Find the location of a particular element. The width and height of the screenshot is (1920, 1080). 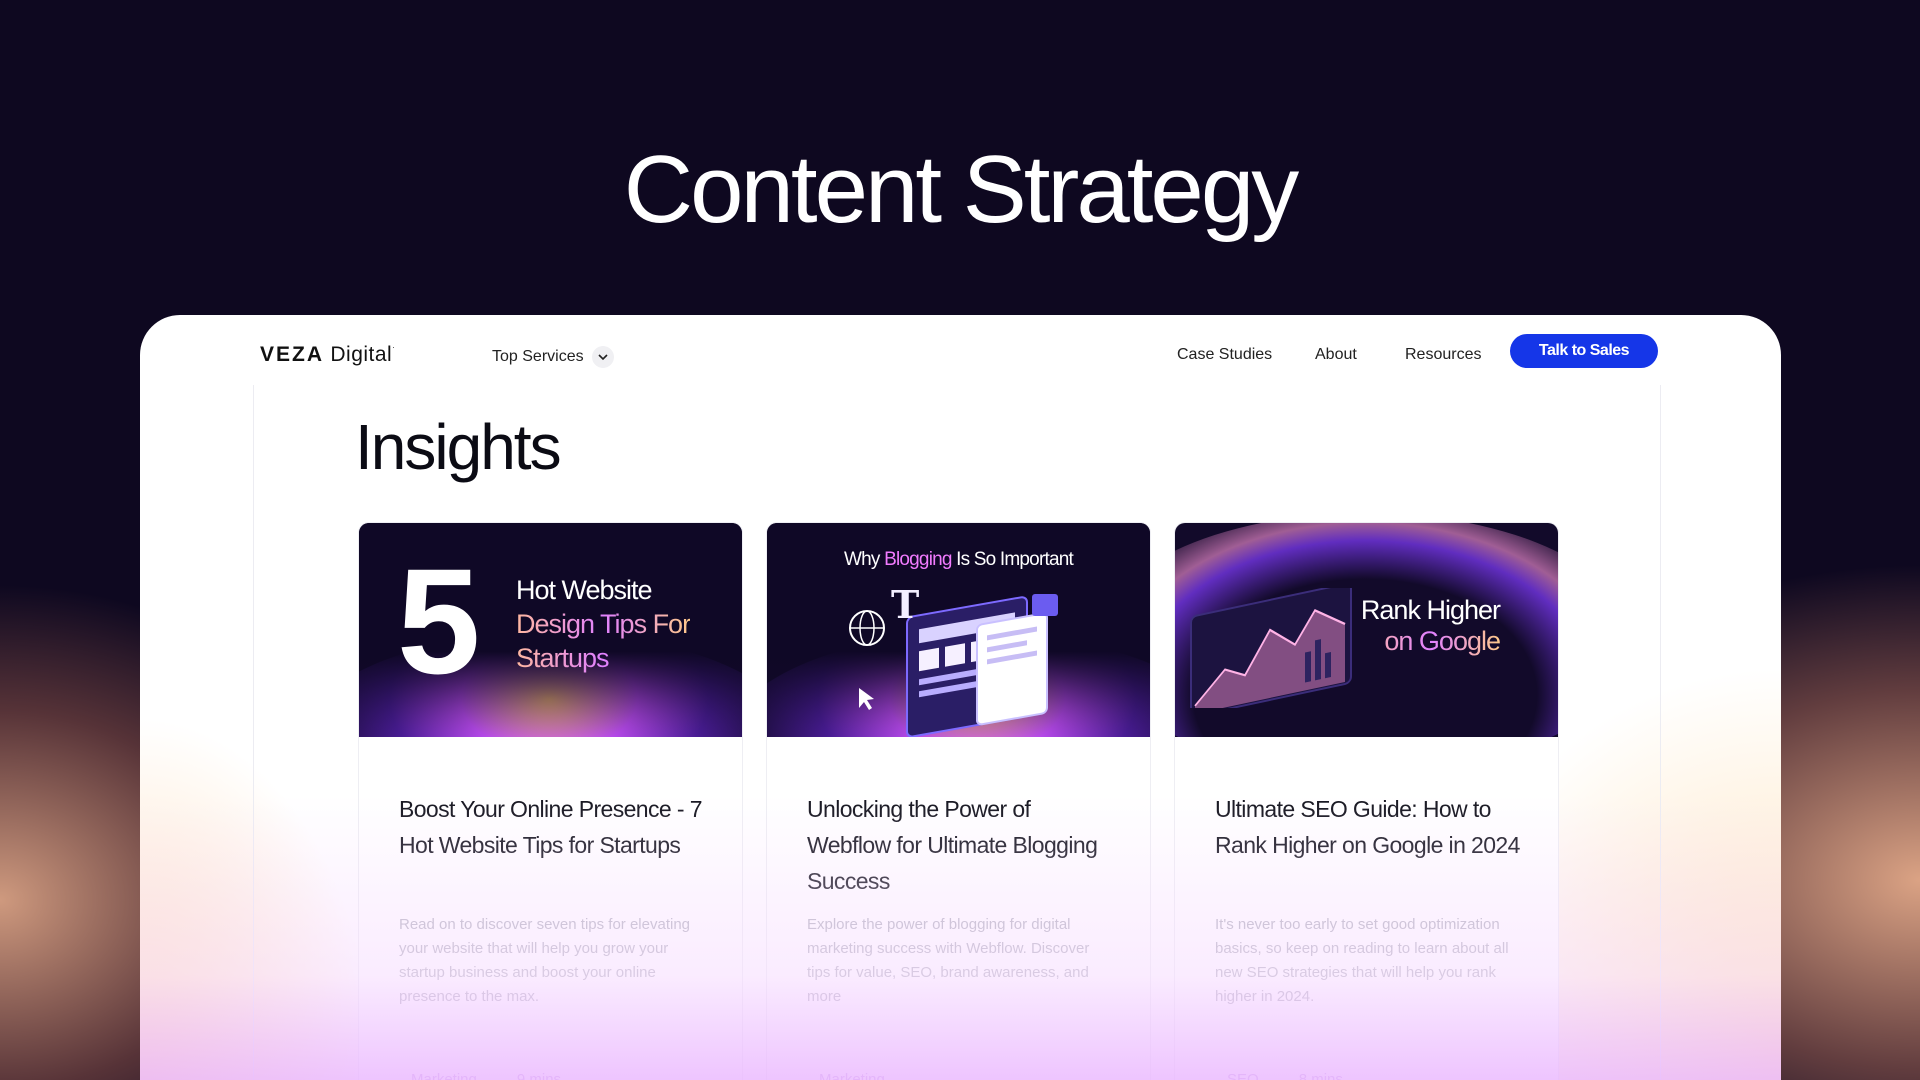

thumbnail-caption: Hot Website Design Tips For Startups is located at coordinates (603, 624).